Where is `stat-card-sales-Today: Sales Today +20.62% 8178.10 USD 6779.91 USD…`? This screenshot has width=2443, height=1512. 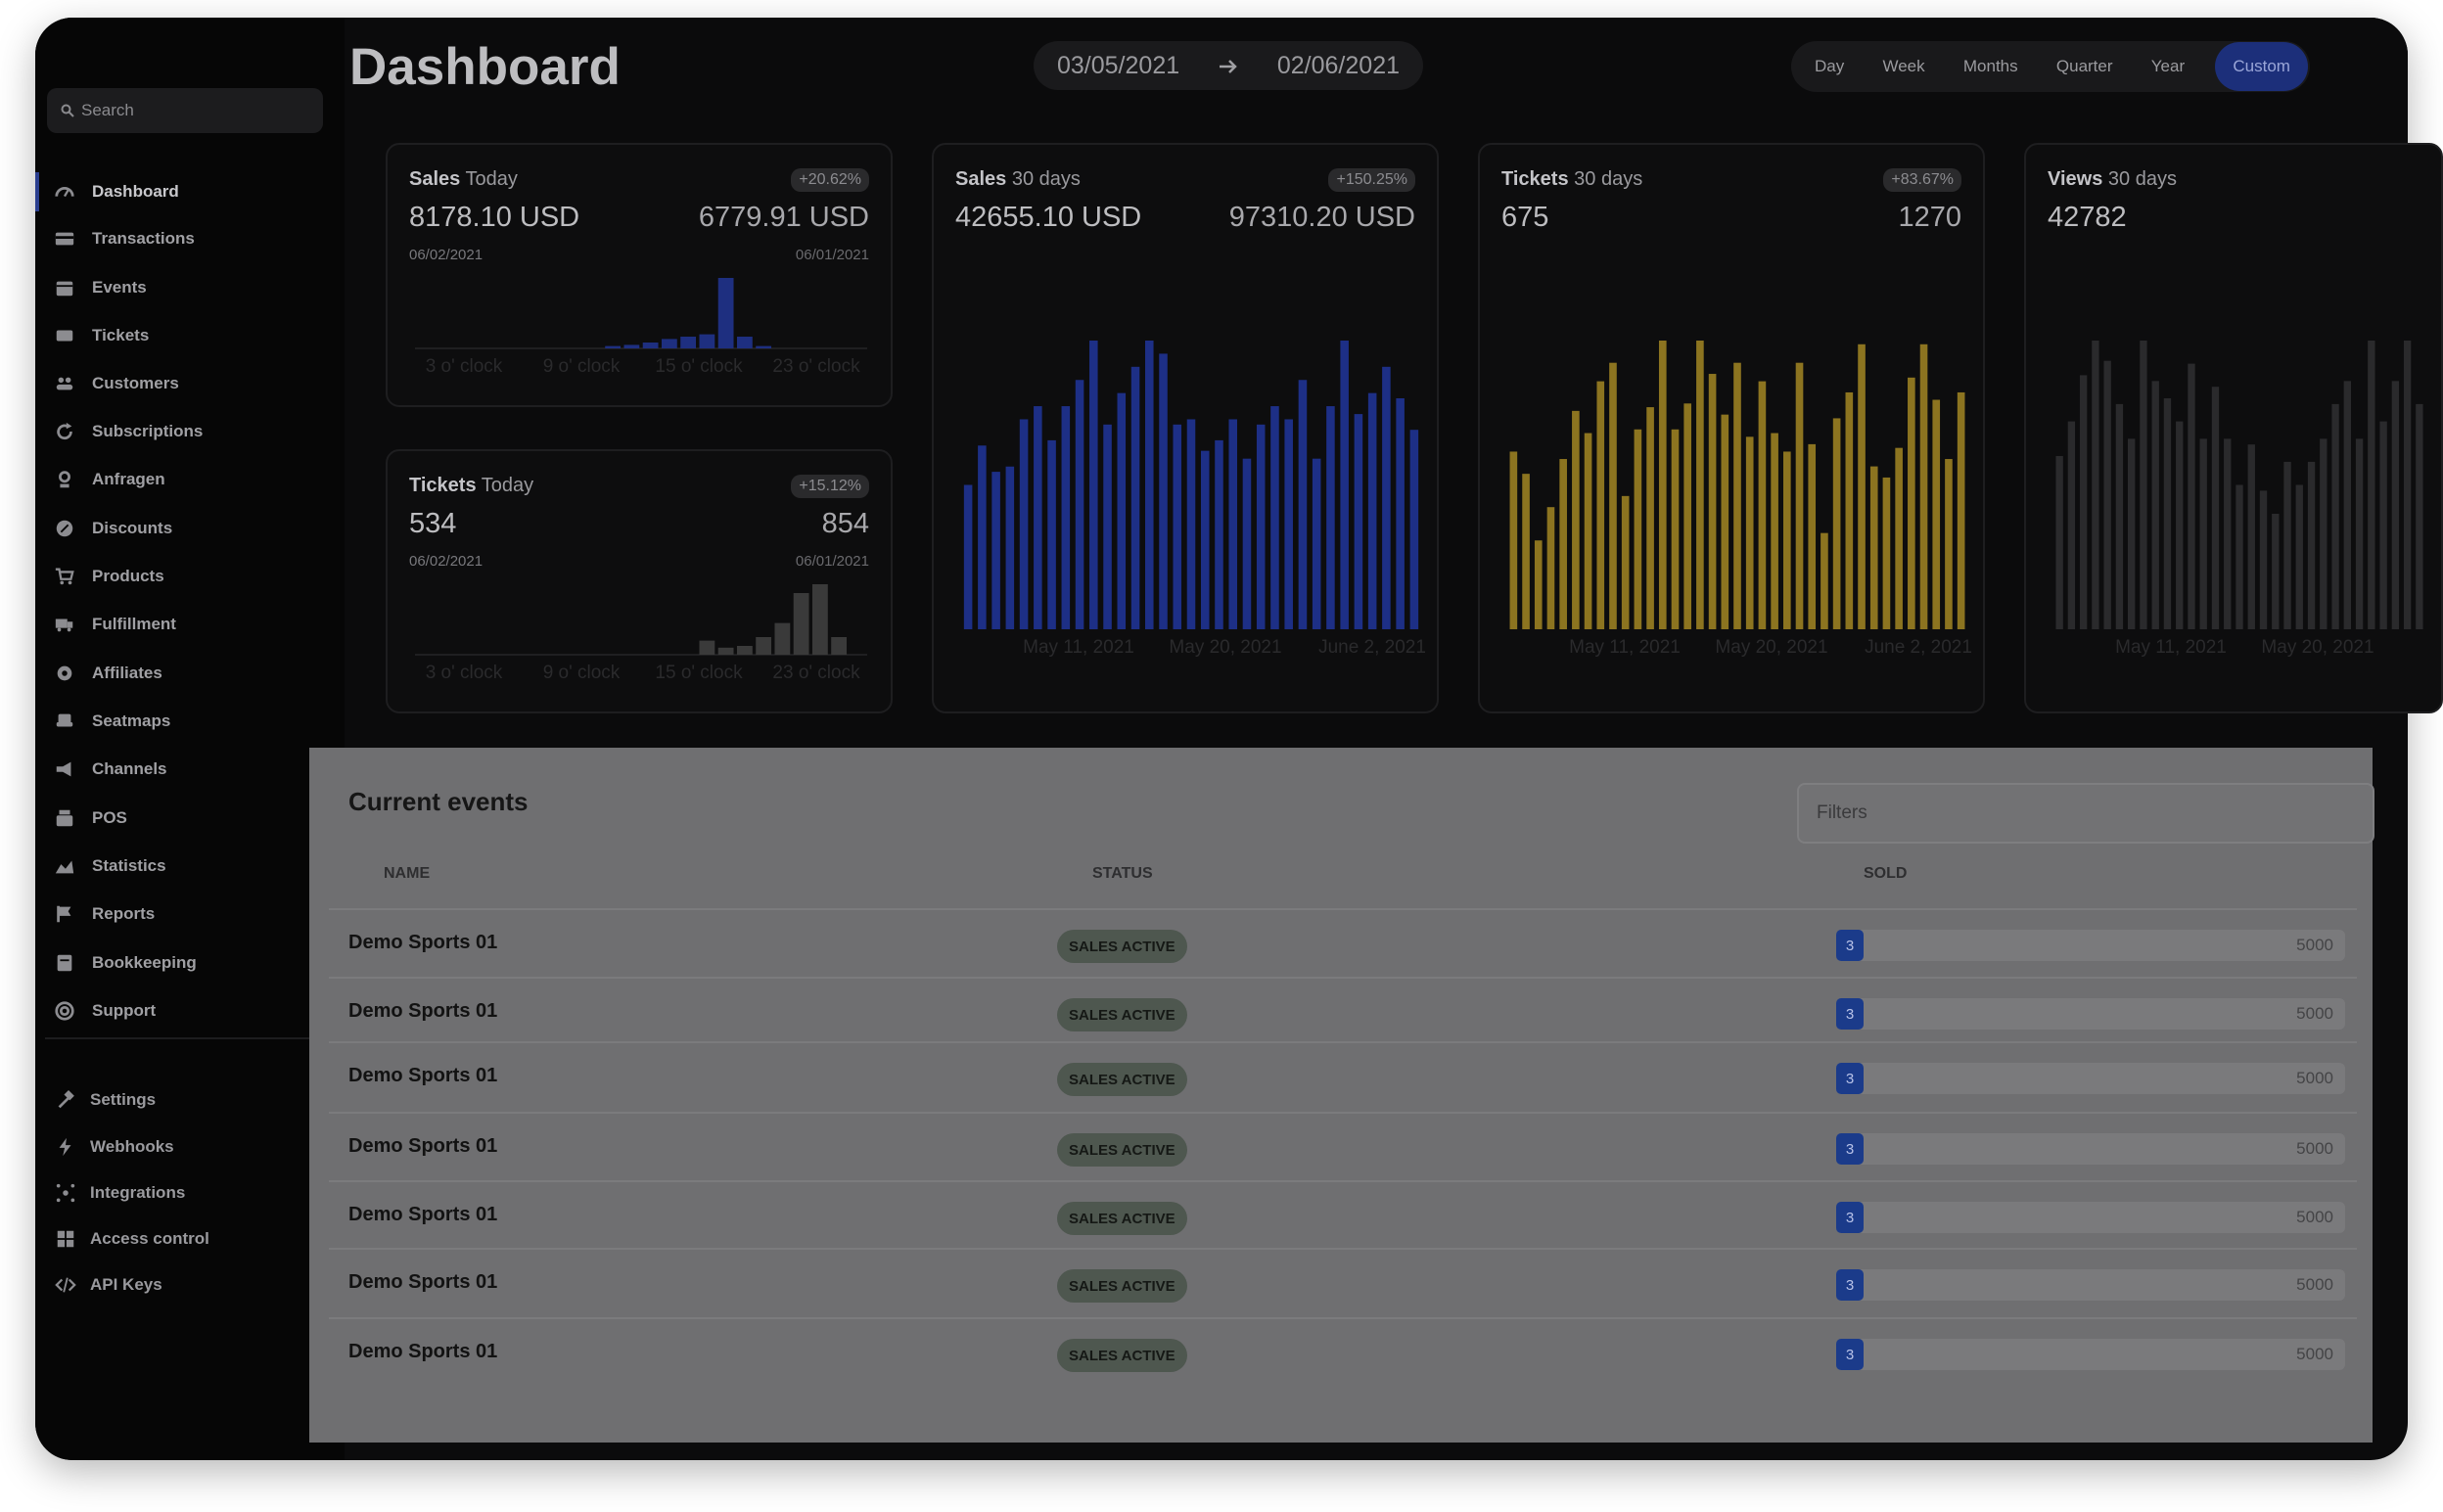 stat-card-sales-Today: Sales Today +20.62% 8178.10 USD 6779.91 USD… is located at coordinates (639, 275).